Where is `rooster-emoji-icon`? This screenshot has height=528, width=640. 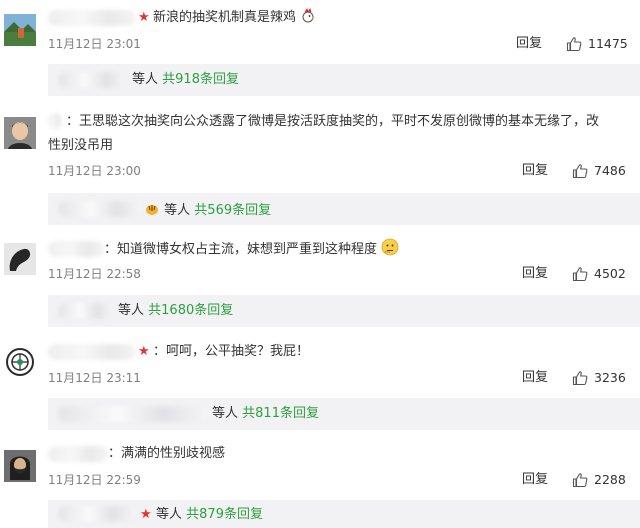 rooster-emoji-icon is located at coordinates (309, 15).